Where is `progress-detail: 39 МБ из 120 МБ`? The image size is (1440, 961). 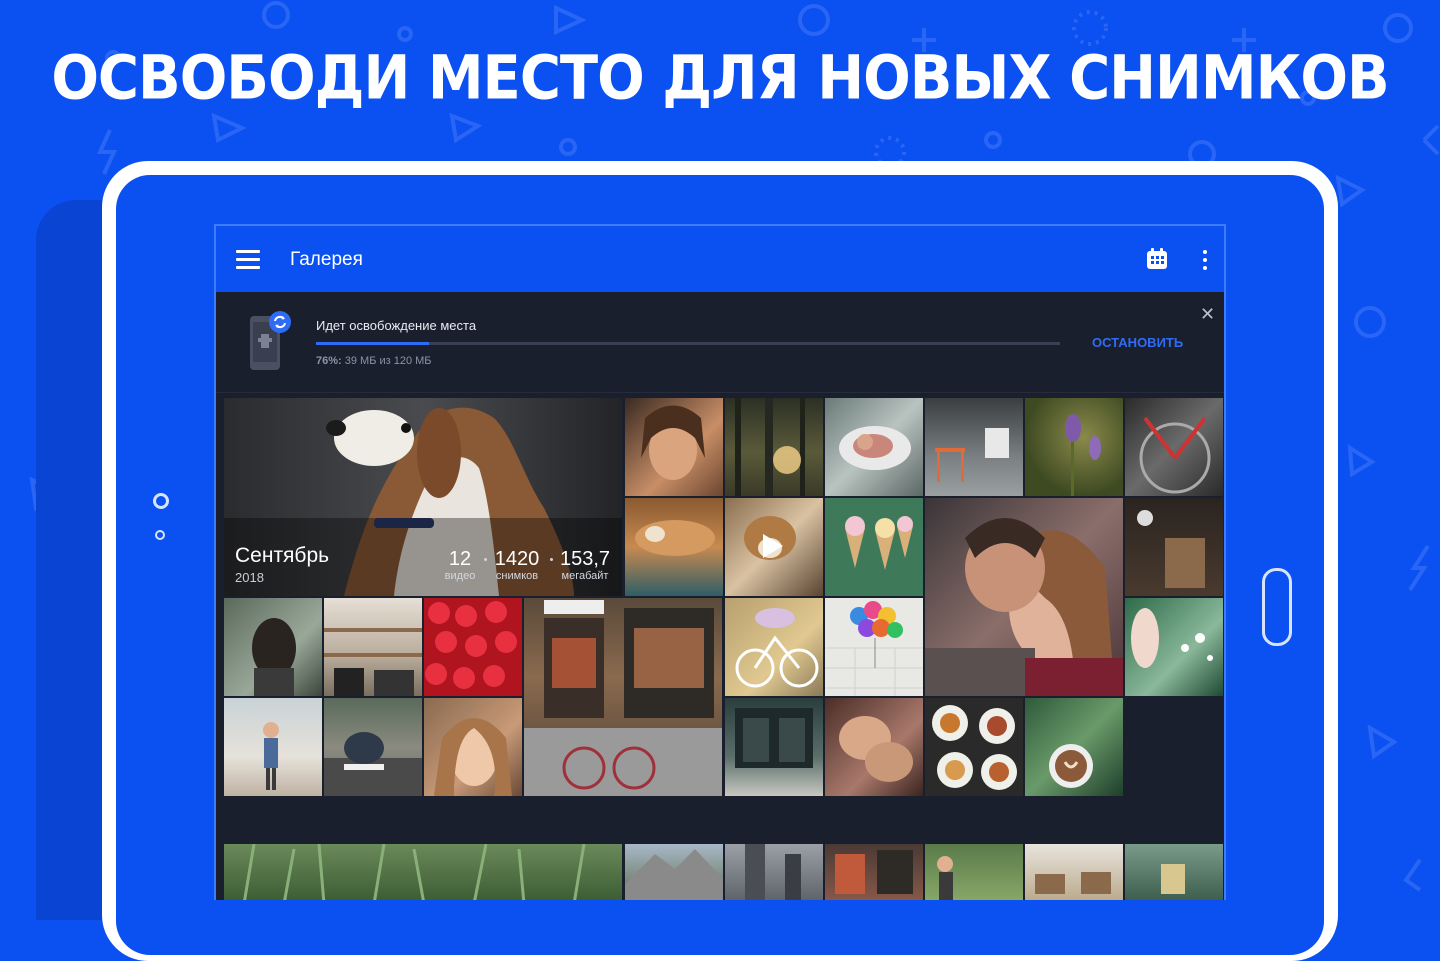
progress-detail: 39 МБ из 120 МБ is located at coordinates (386, 361).